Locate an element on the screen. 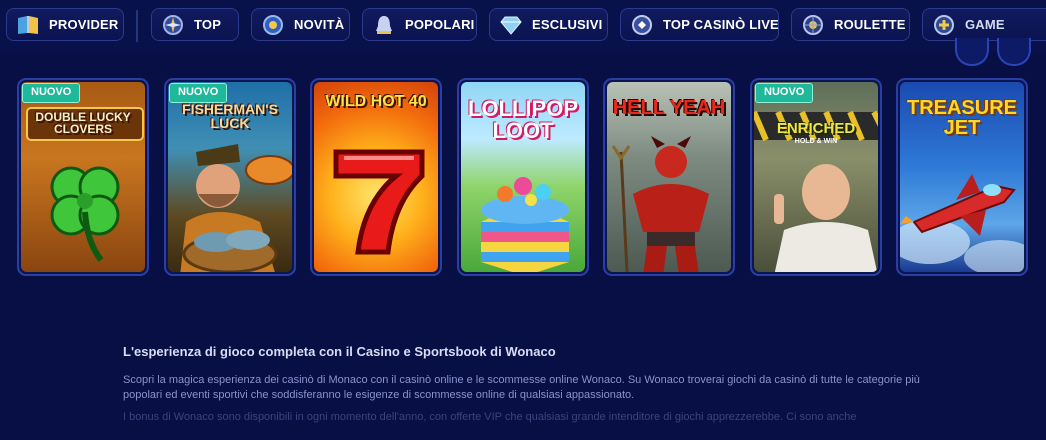 The height and width of the screenshot is (440, 1046). game-title: ENRICHED is located at coordinates (816, 128).